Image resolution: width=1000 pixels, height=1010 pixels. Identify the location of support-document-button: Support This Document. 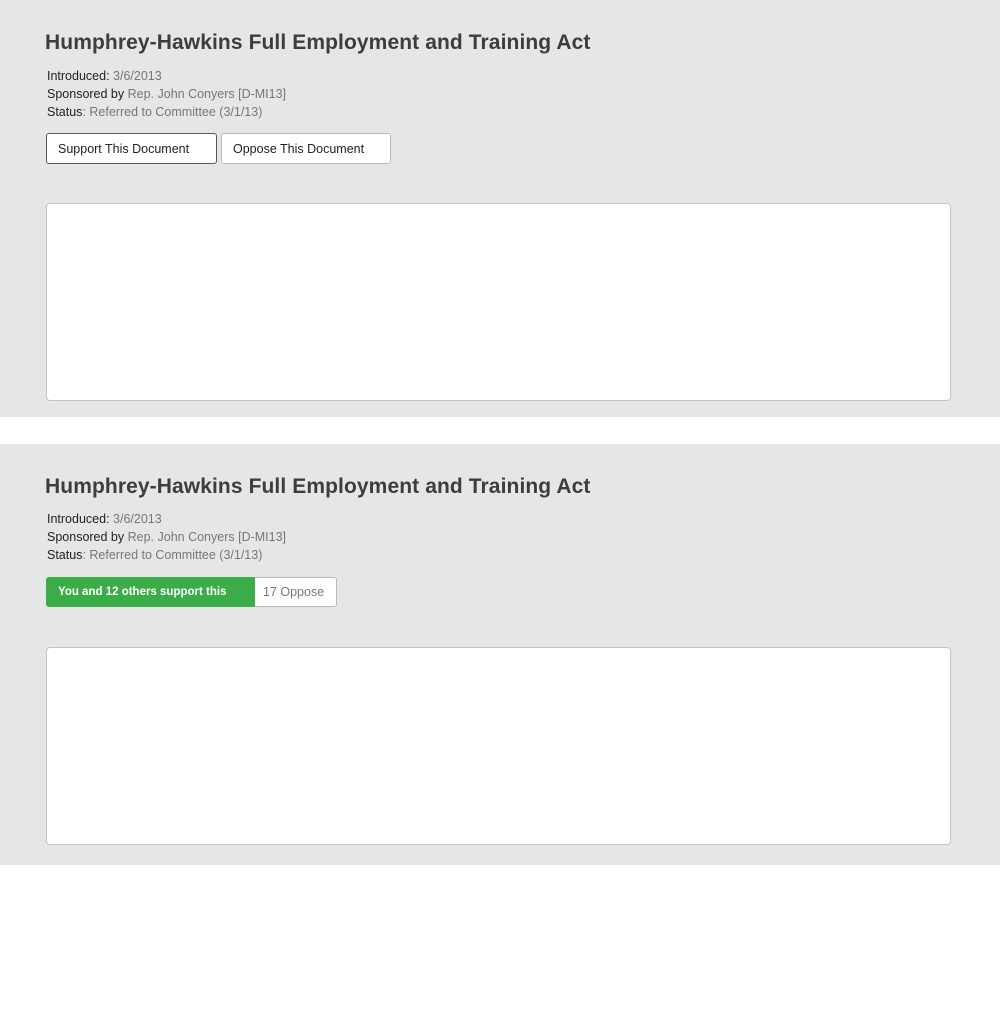
(131, 148).